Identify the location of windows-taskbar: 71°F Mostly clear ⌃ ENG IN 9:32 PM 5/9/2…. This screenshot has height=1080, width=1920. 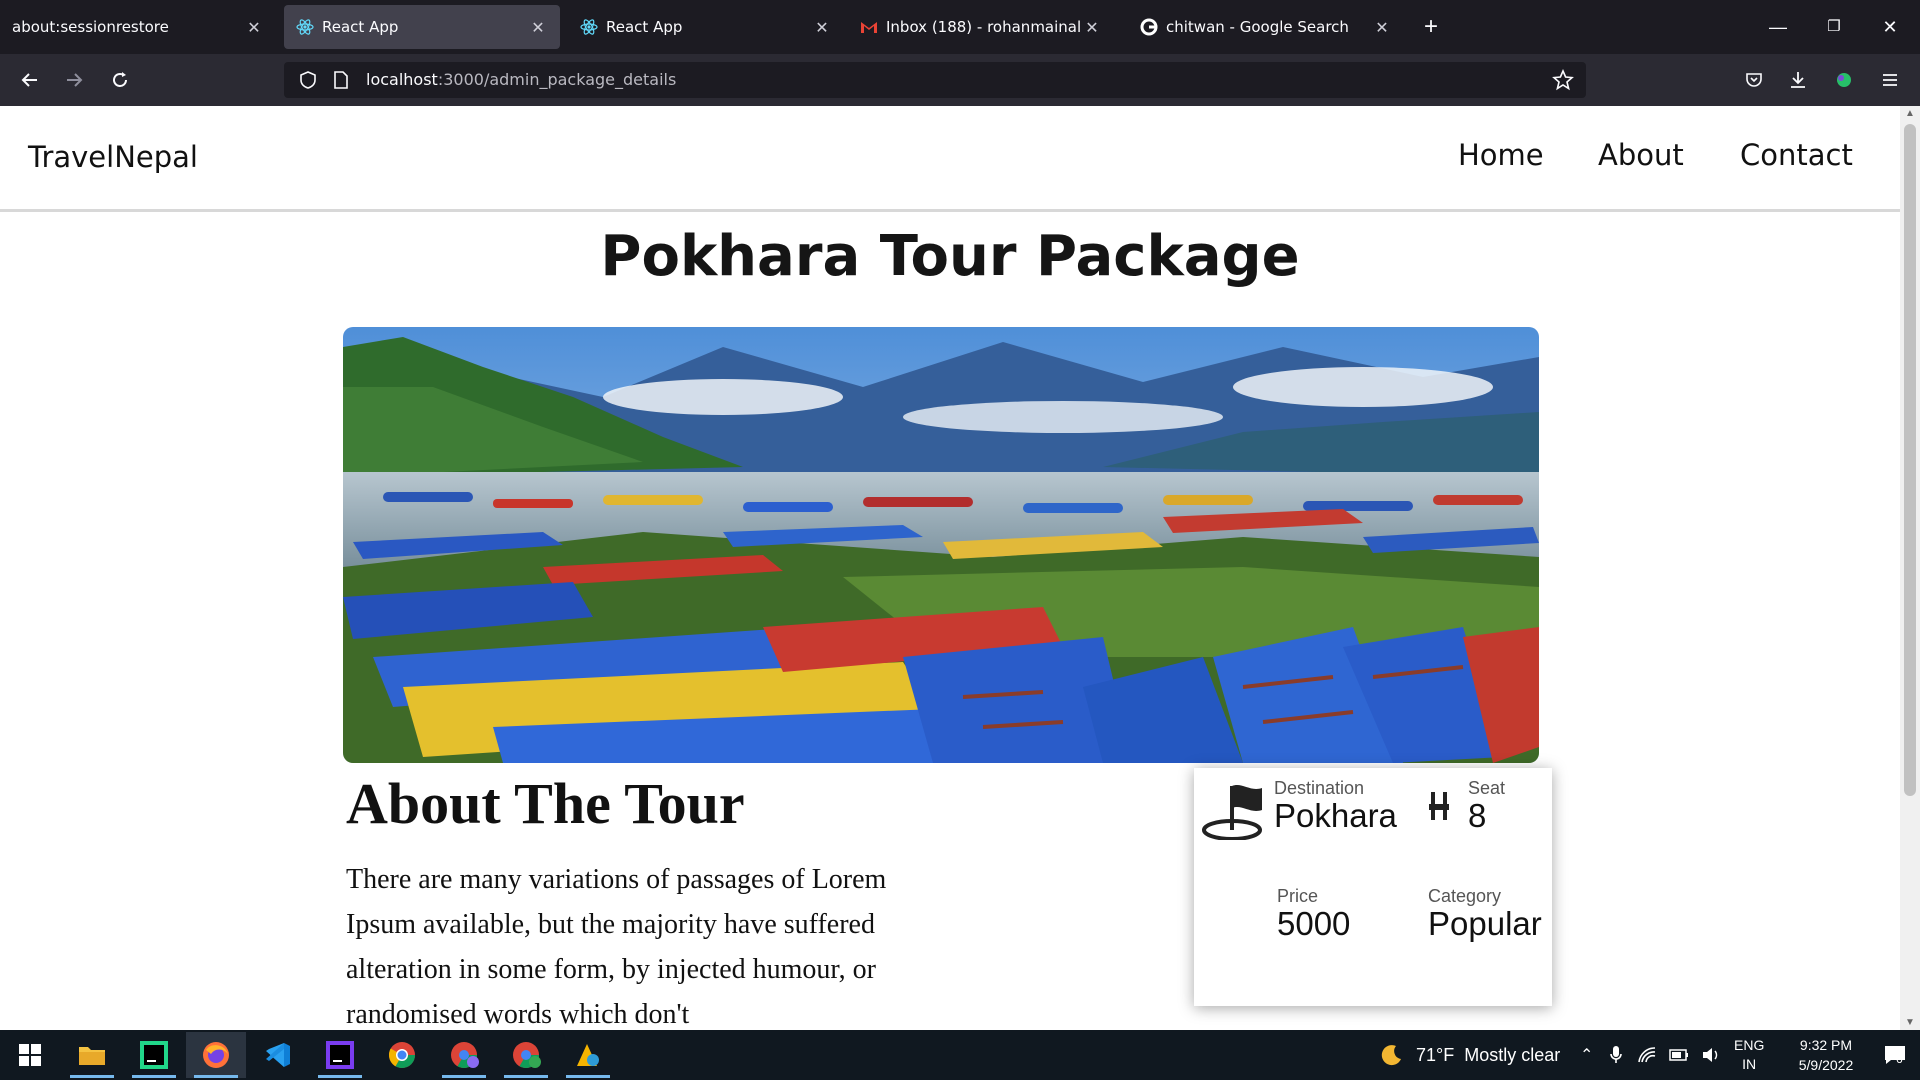
(960, 1055).